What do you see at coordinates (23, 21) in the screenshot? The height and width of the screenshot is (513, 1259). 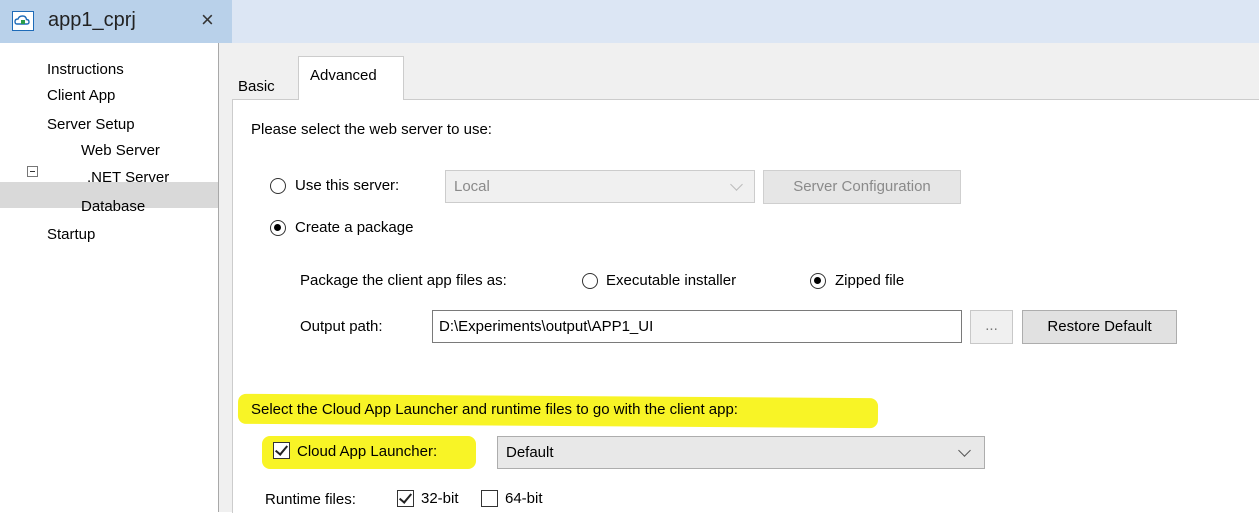 I see `cloud-project-icon` at bounding box center [23, 21].